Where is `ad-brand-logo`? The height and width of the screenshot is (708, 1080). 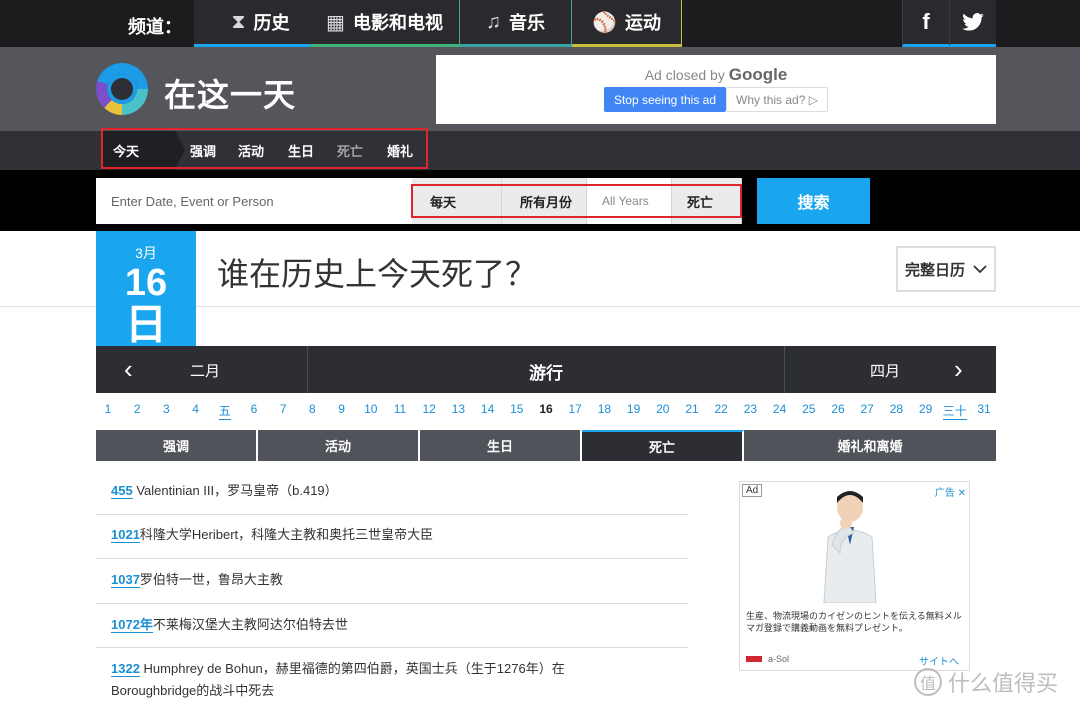 ad-brand-logo is located at coordinates (754, 659).